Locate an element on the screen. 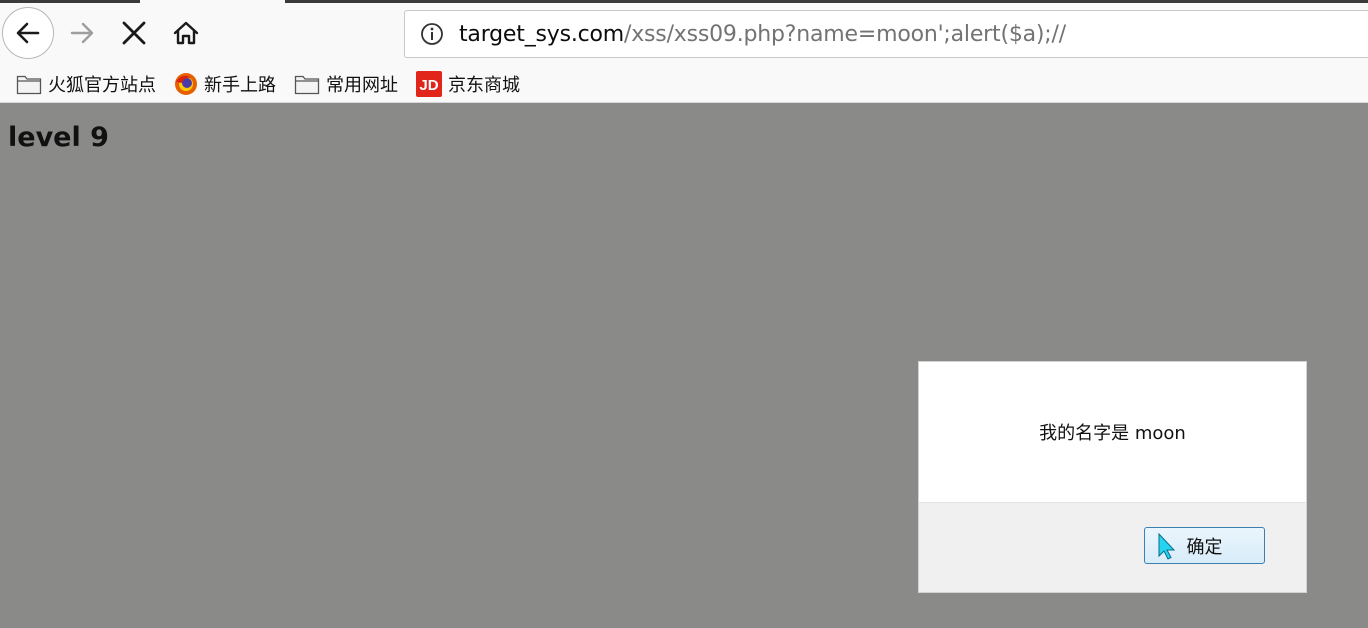 This screenshot has width=1368, height=628. stop-icon is located at coordinates (134, 33).